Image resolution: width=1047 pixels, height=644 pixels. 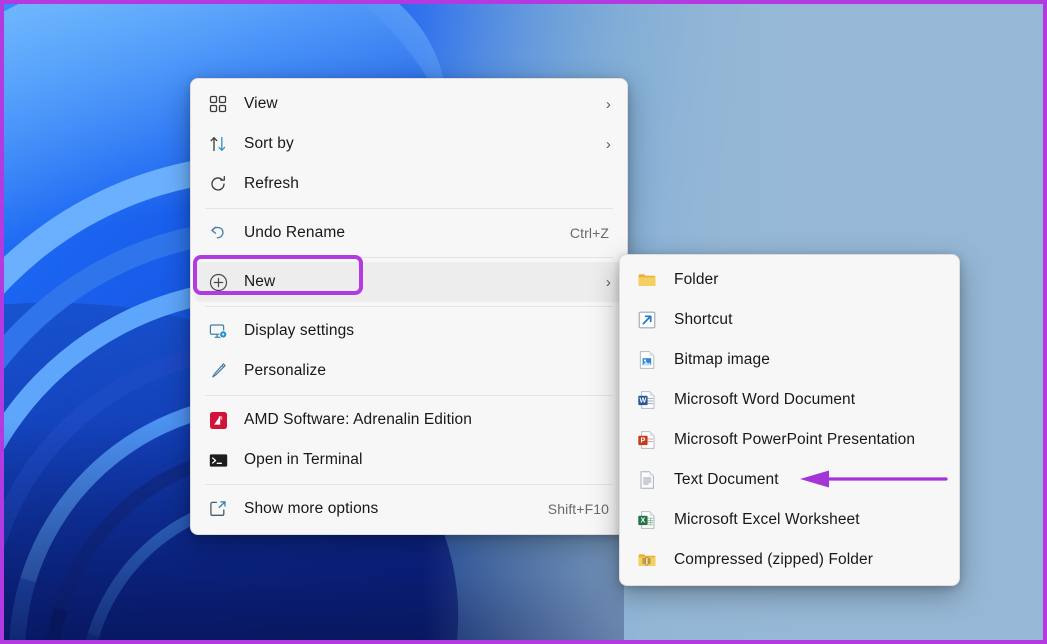 What do you see at coordinates (647, 280) in the screenshot?
I see `folder-icon` at bounding box center [647, 280].